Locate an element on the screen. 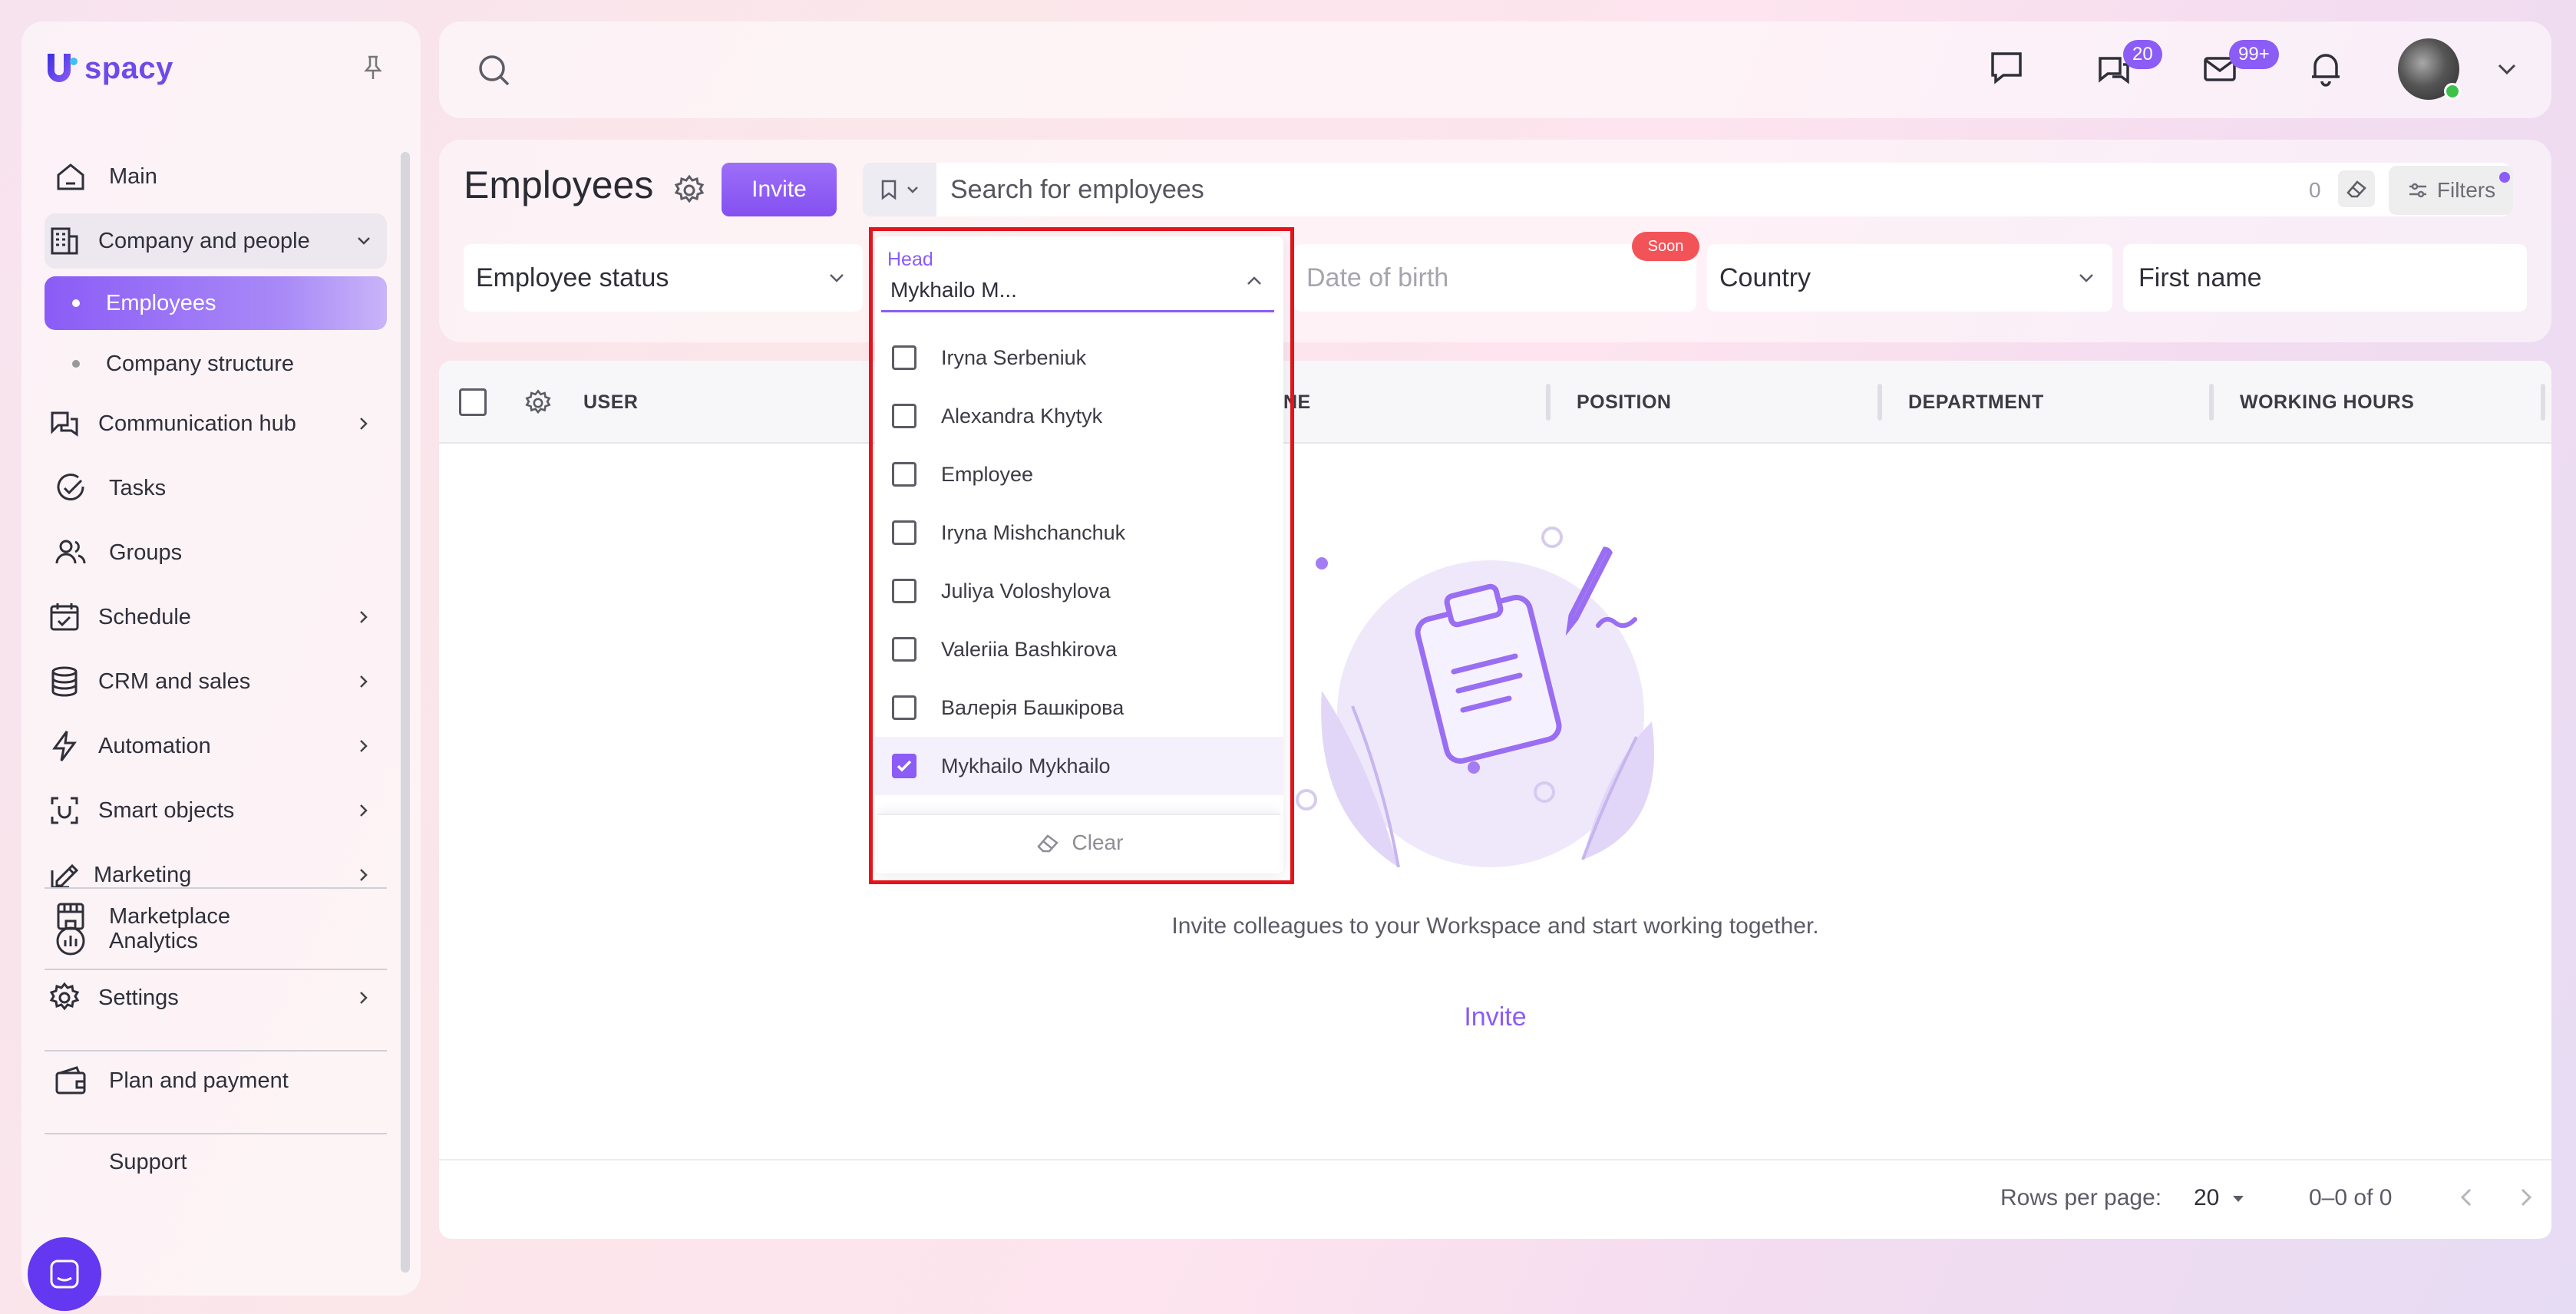 Image resolution: width=2576 pixels, height=1314 pixels. checkmark-icon is located at coordinates (904, 766).